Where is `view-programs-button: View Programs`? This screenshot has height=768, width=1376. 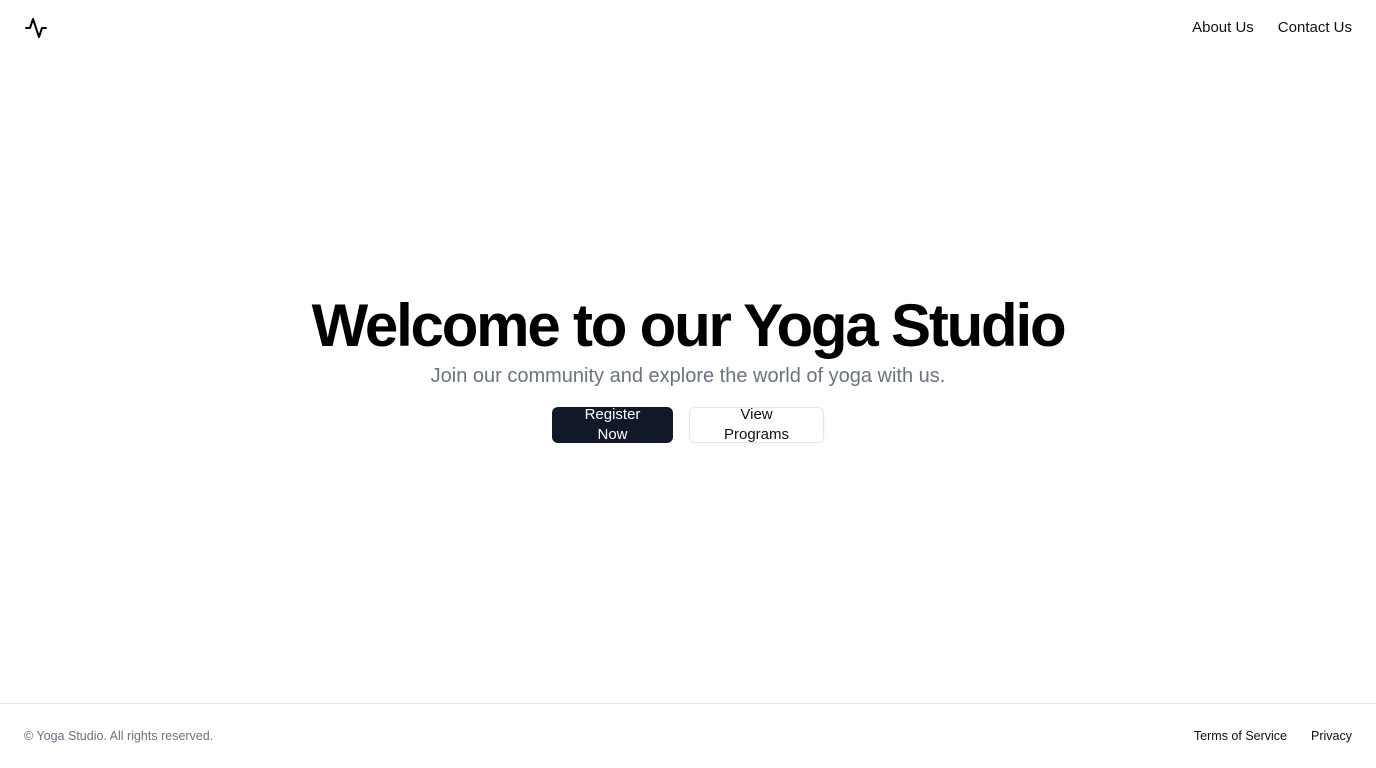 view-programs-button: View Programs is located at coordinates (756, 424).